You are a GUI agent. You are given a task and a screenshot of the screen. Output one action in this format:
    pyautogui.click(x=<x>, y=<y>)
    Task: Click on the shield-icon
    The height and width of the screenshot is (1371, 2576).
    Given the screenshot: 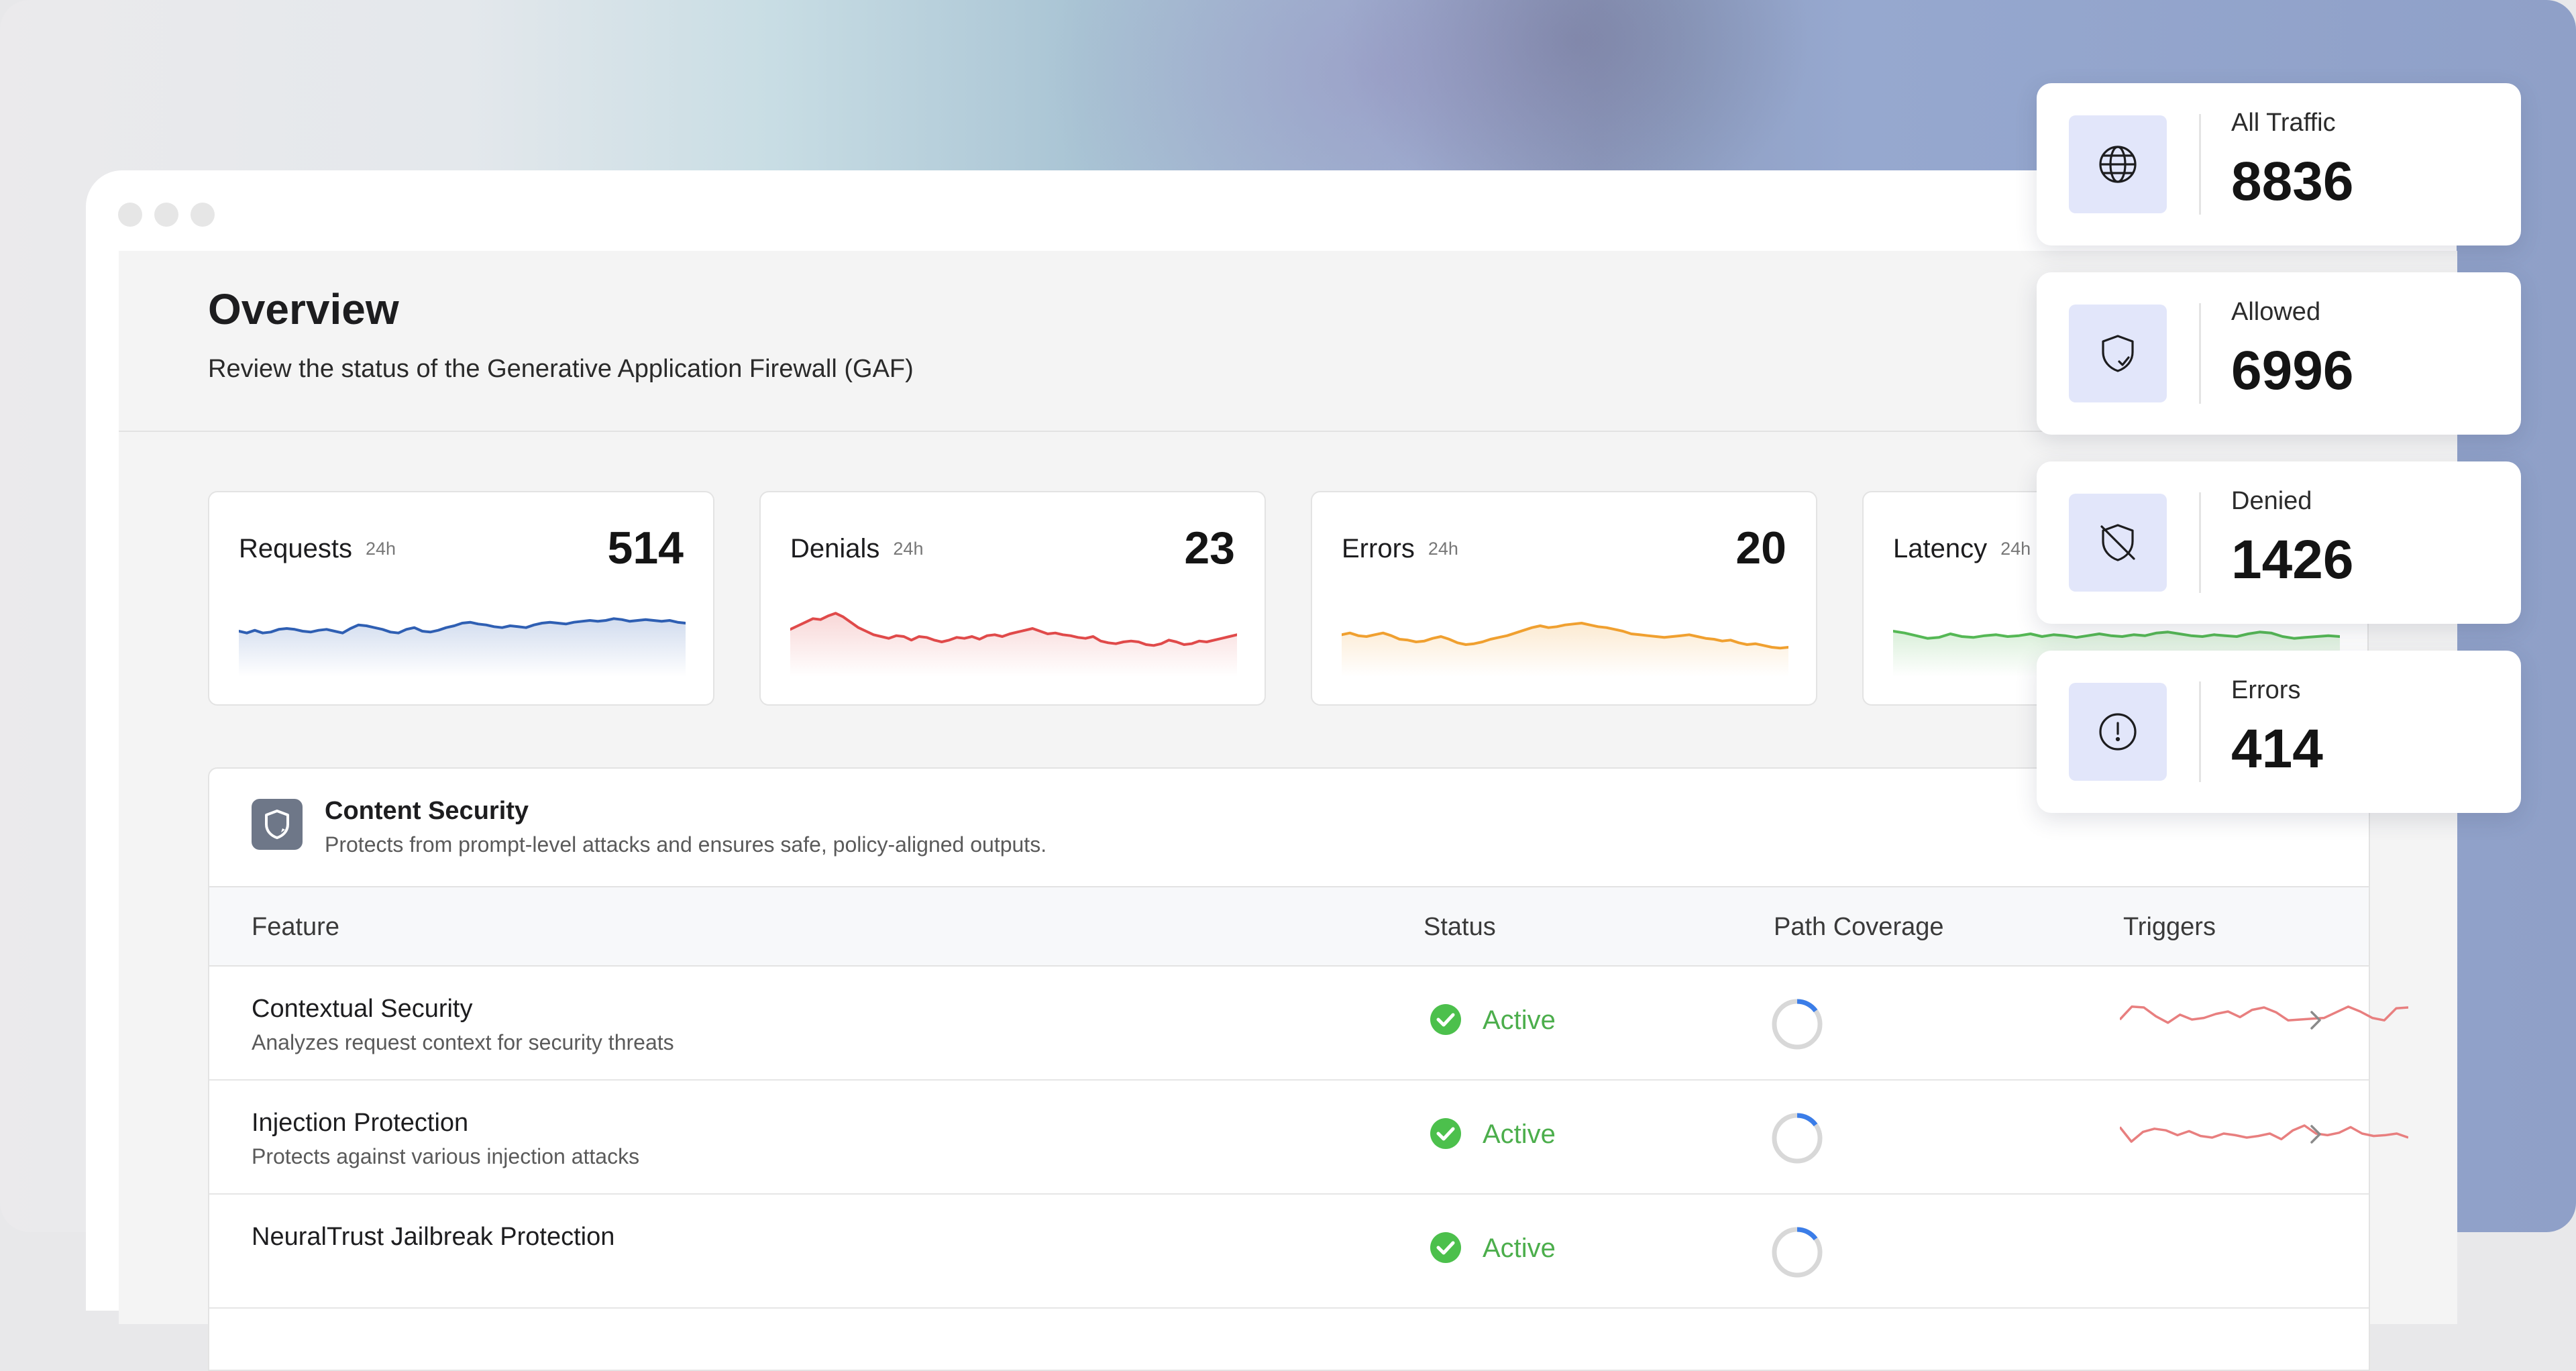 What is the action you would take?
    pyautogui.click(x=277, y=824)
    